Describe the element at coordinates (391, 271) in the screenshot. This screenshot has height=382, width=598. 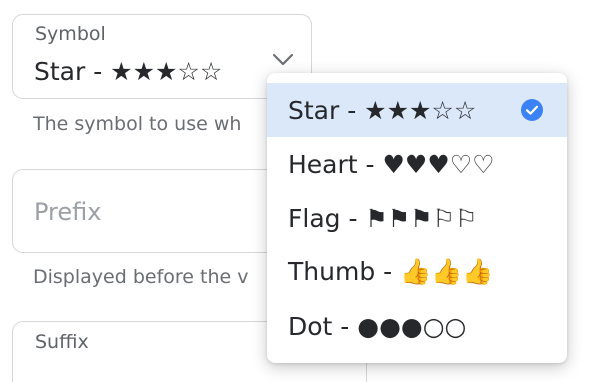
I see `option-label: Thumb - 👍👍👍` at that location.